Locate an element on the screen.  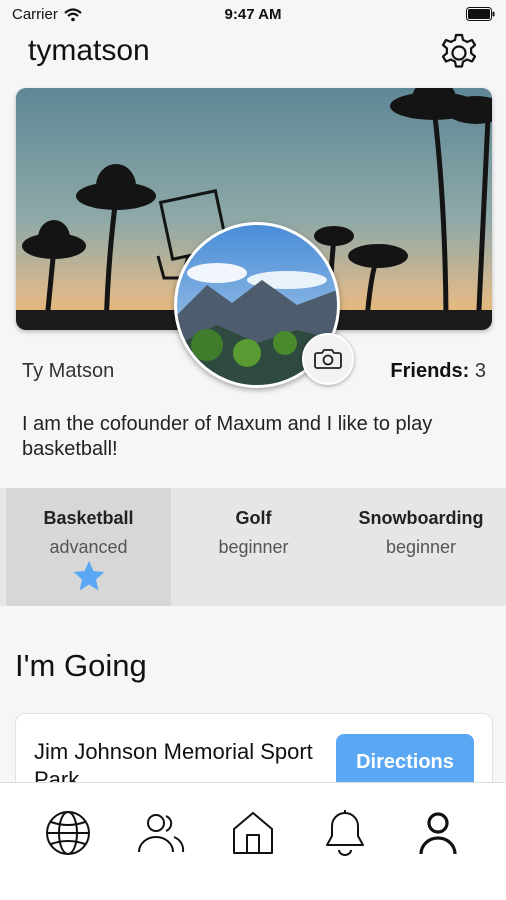
tab-home is located at coordinates (253, 833).